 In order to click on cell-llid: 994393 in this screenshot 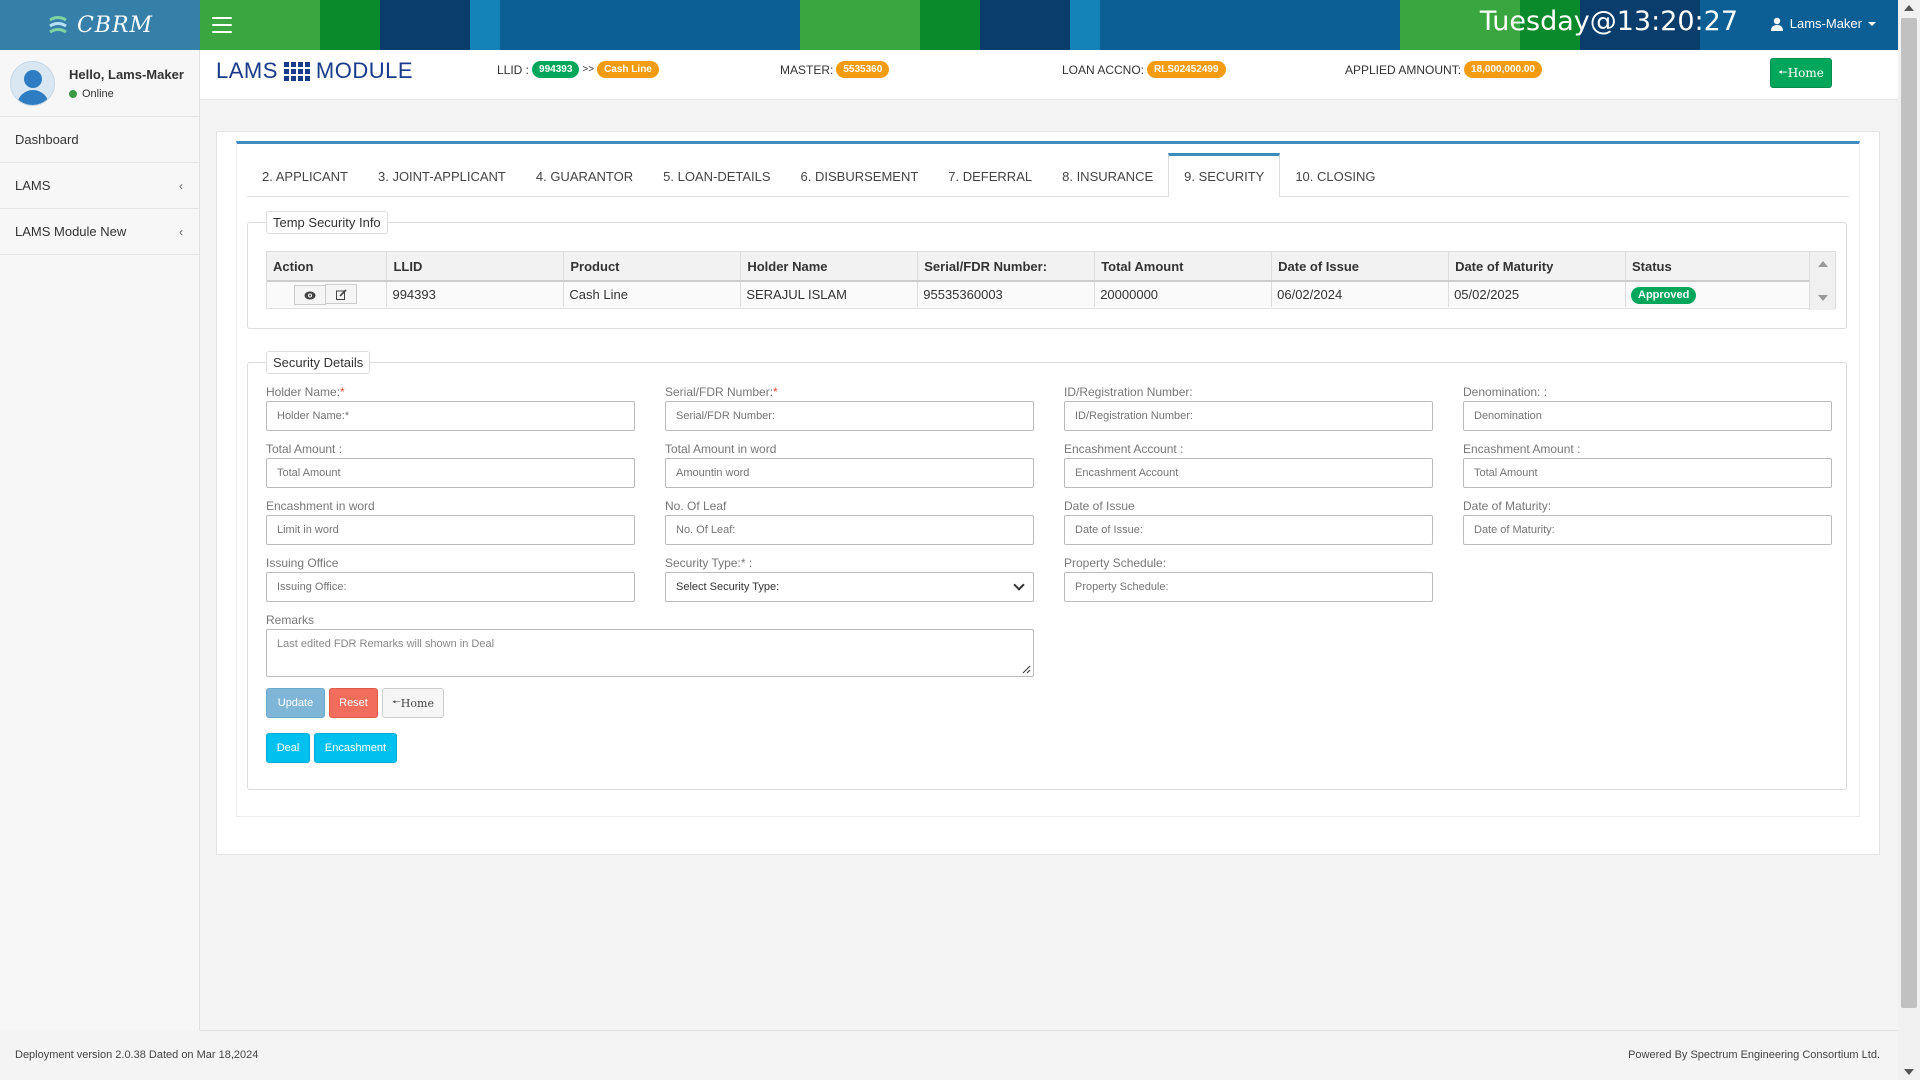, I will do `click(475, 294)`.